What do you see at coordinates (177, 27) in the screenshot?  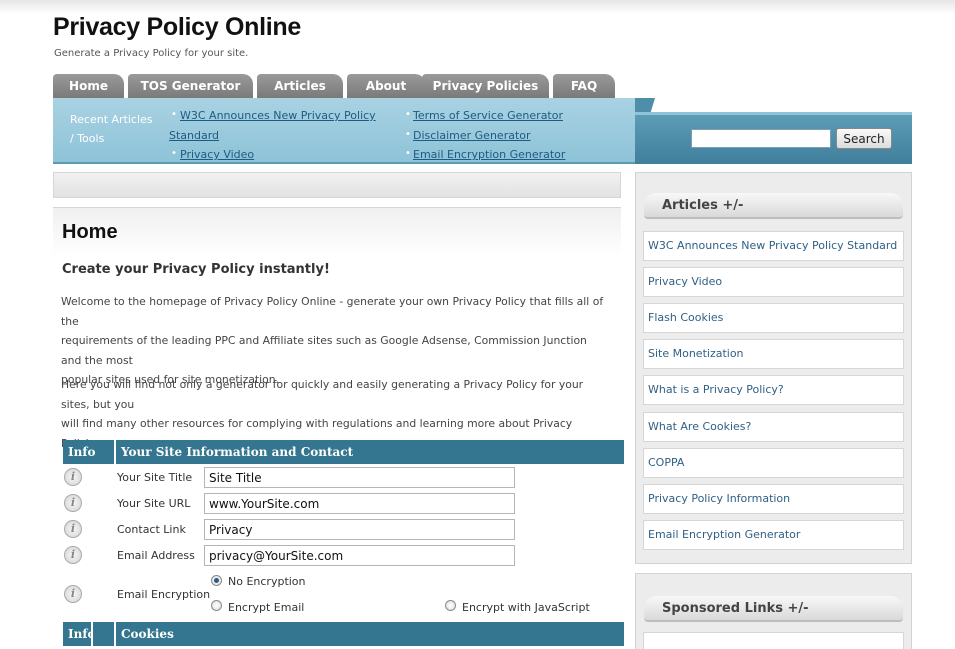 I see `site-title: Privacy Policy Online` at bounding box center [177, 27].